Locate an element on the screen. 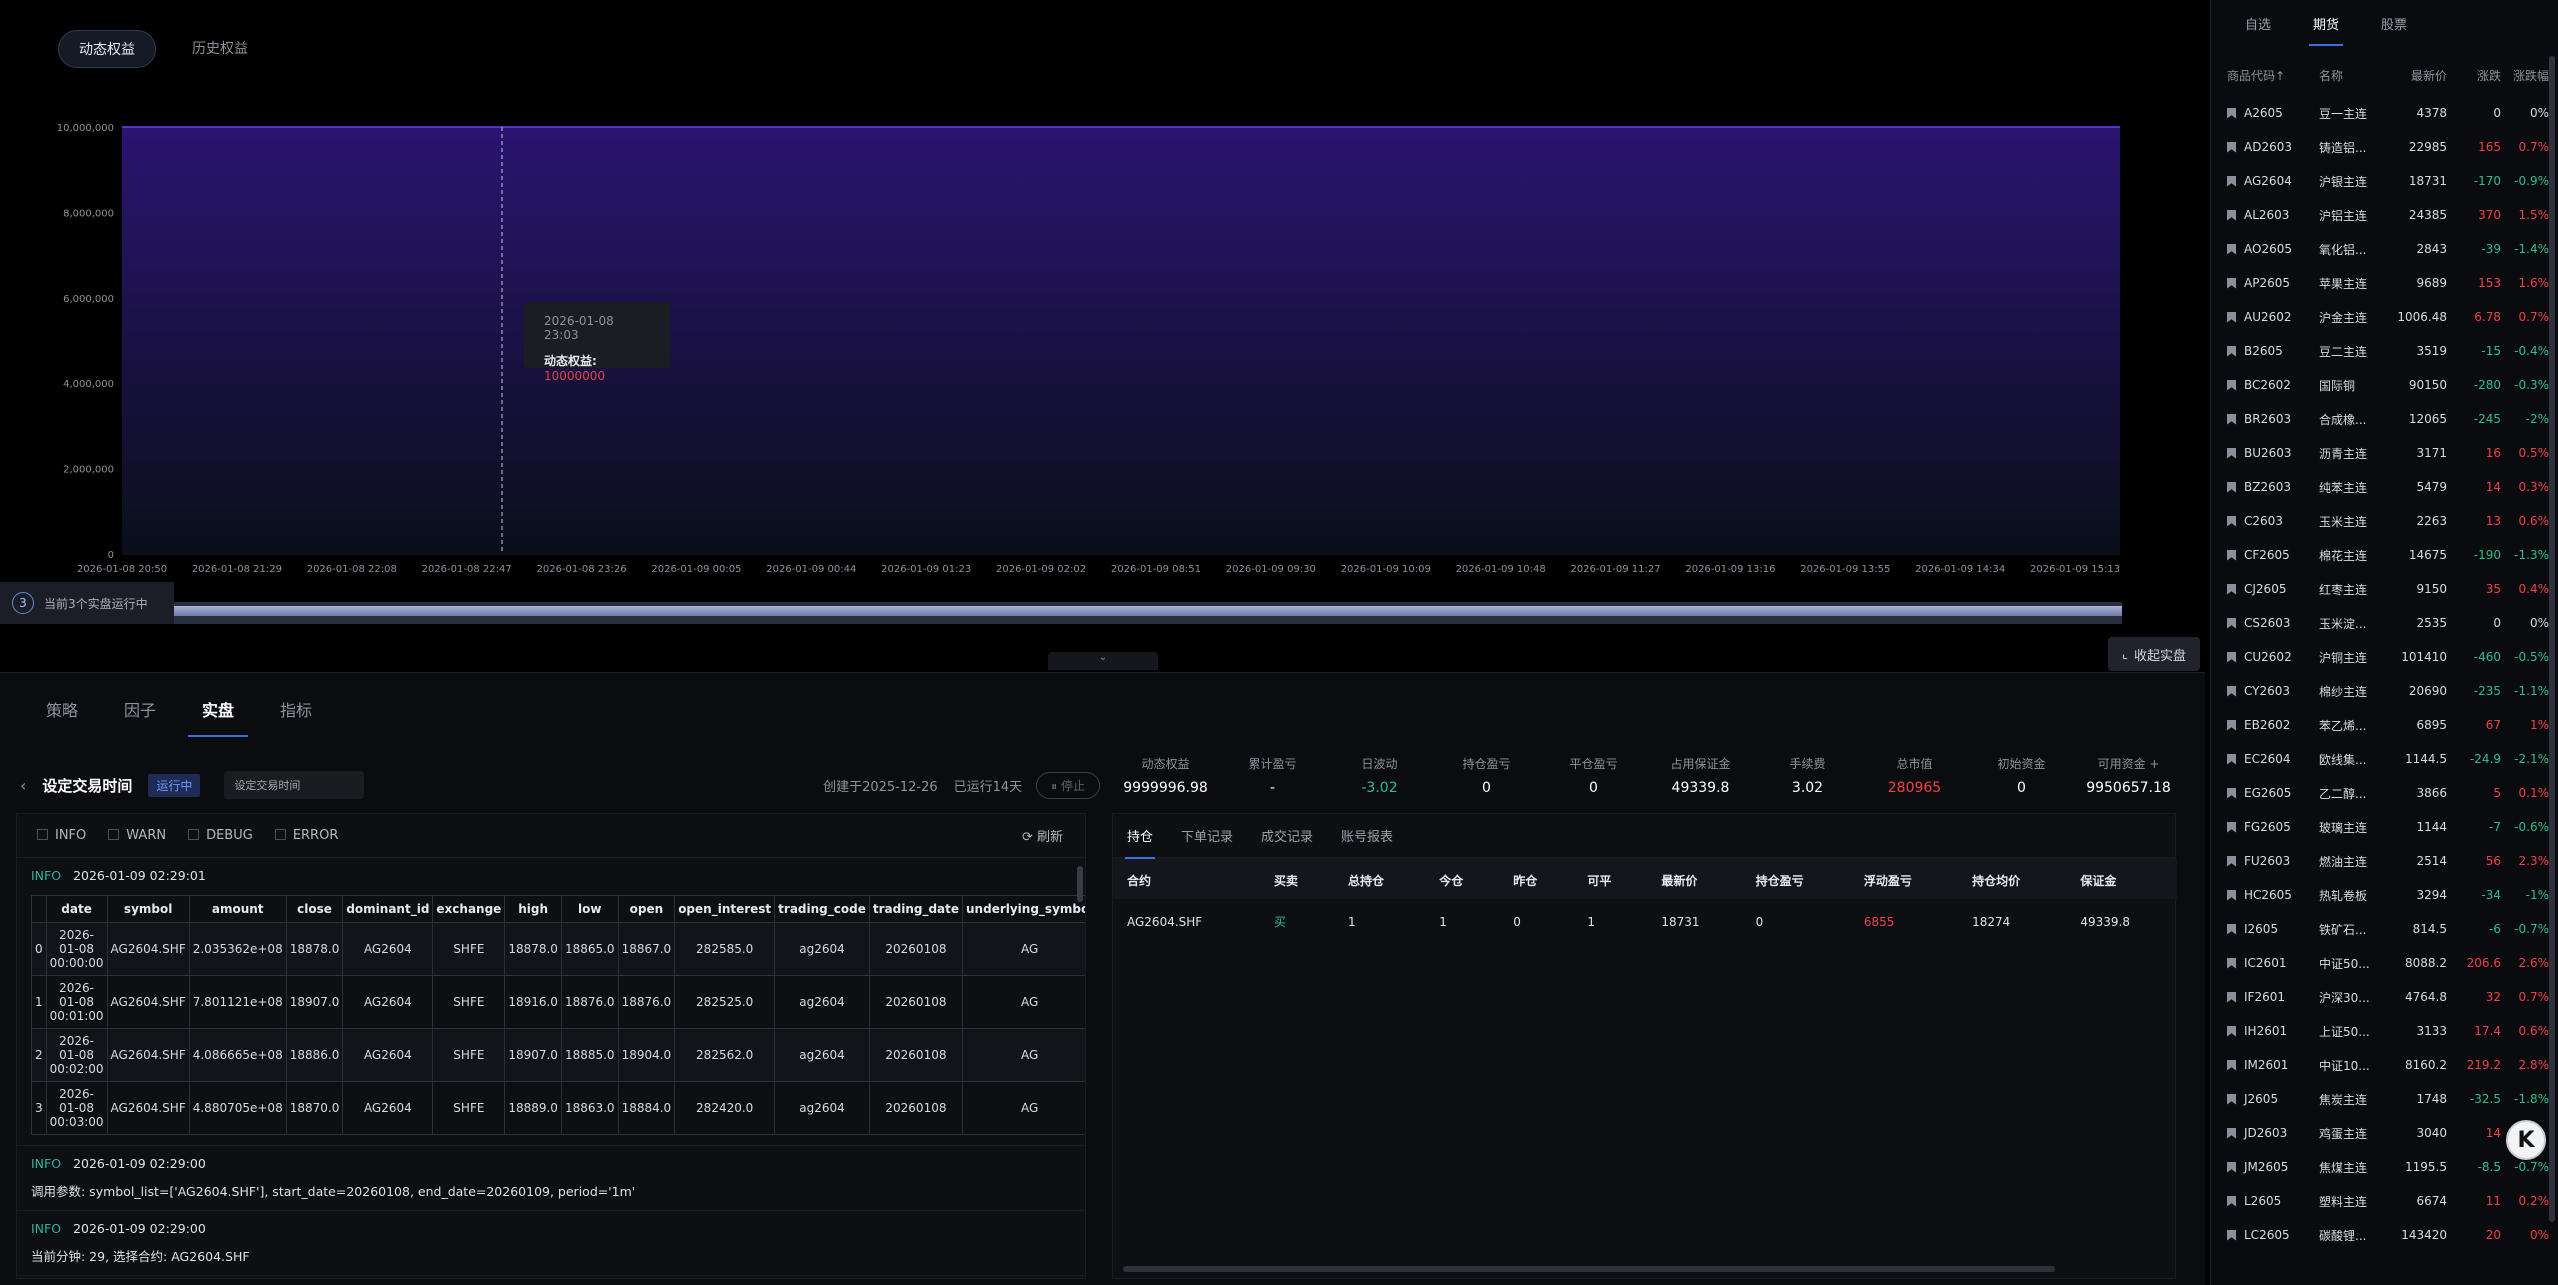 The height and width of the screenshot is (1285, 2558). market-row: IF2601 沪深30... 4764.8 32 0.7% is located at coordinates (2384, 997).